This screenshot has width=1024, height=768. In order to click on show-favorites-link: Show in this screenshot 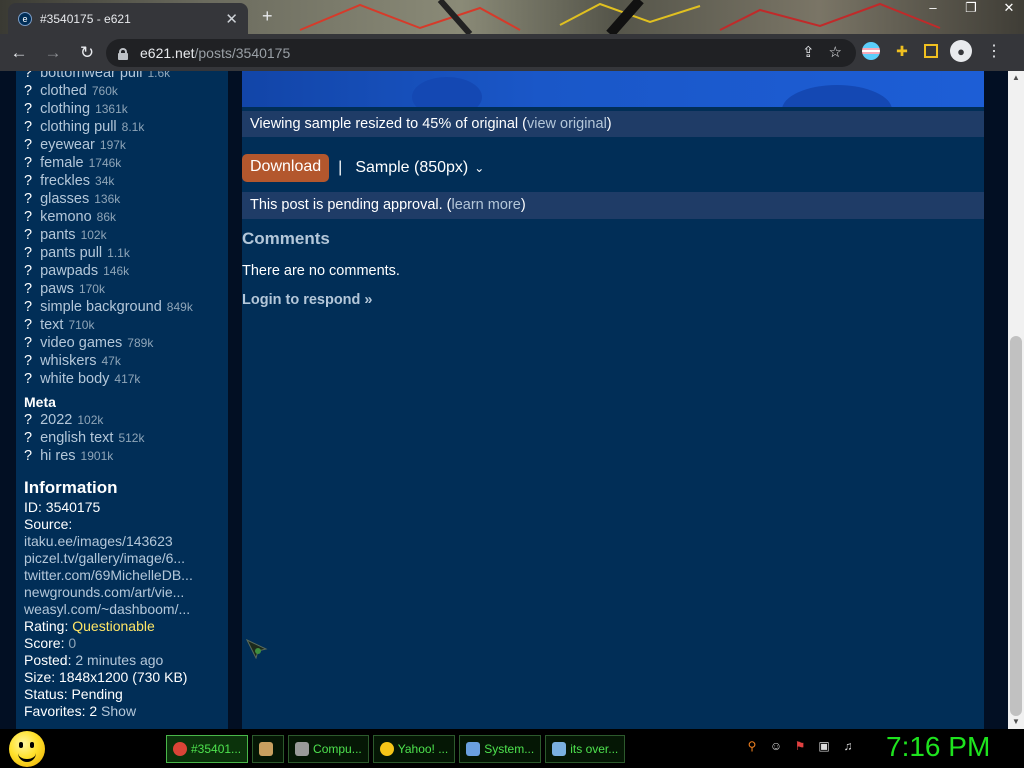, I will do `click(118, 711)`.